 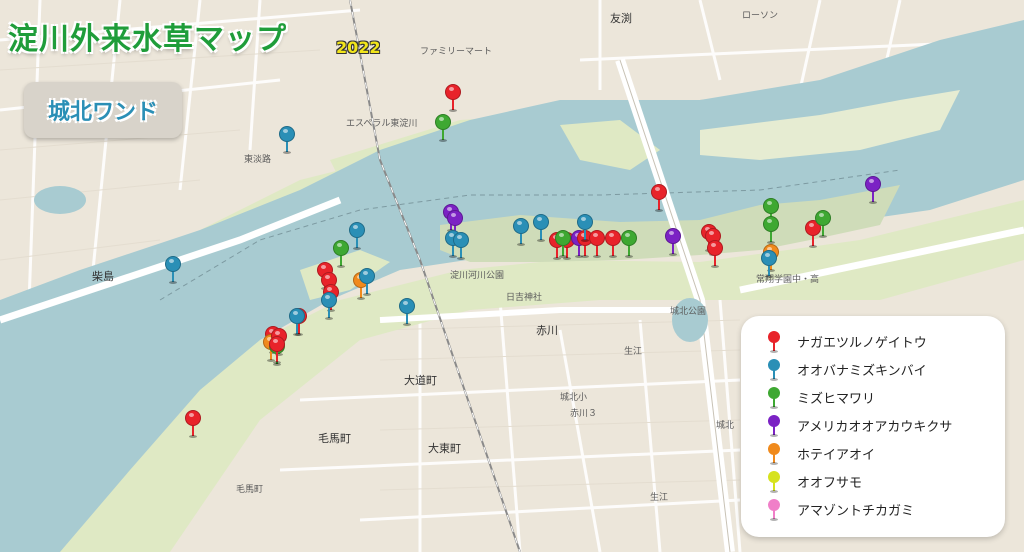 I want to click on legend-label: ミズヒマワリ, so click(x=836, y=399).